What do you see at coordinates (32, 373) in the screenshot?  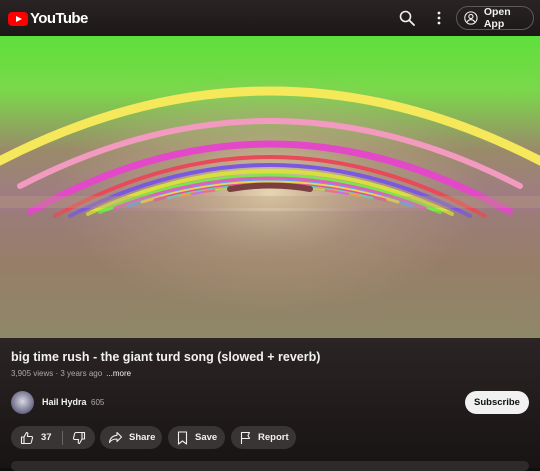 I see `view-count: 3,905 views` at bounding box center [32, 373].